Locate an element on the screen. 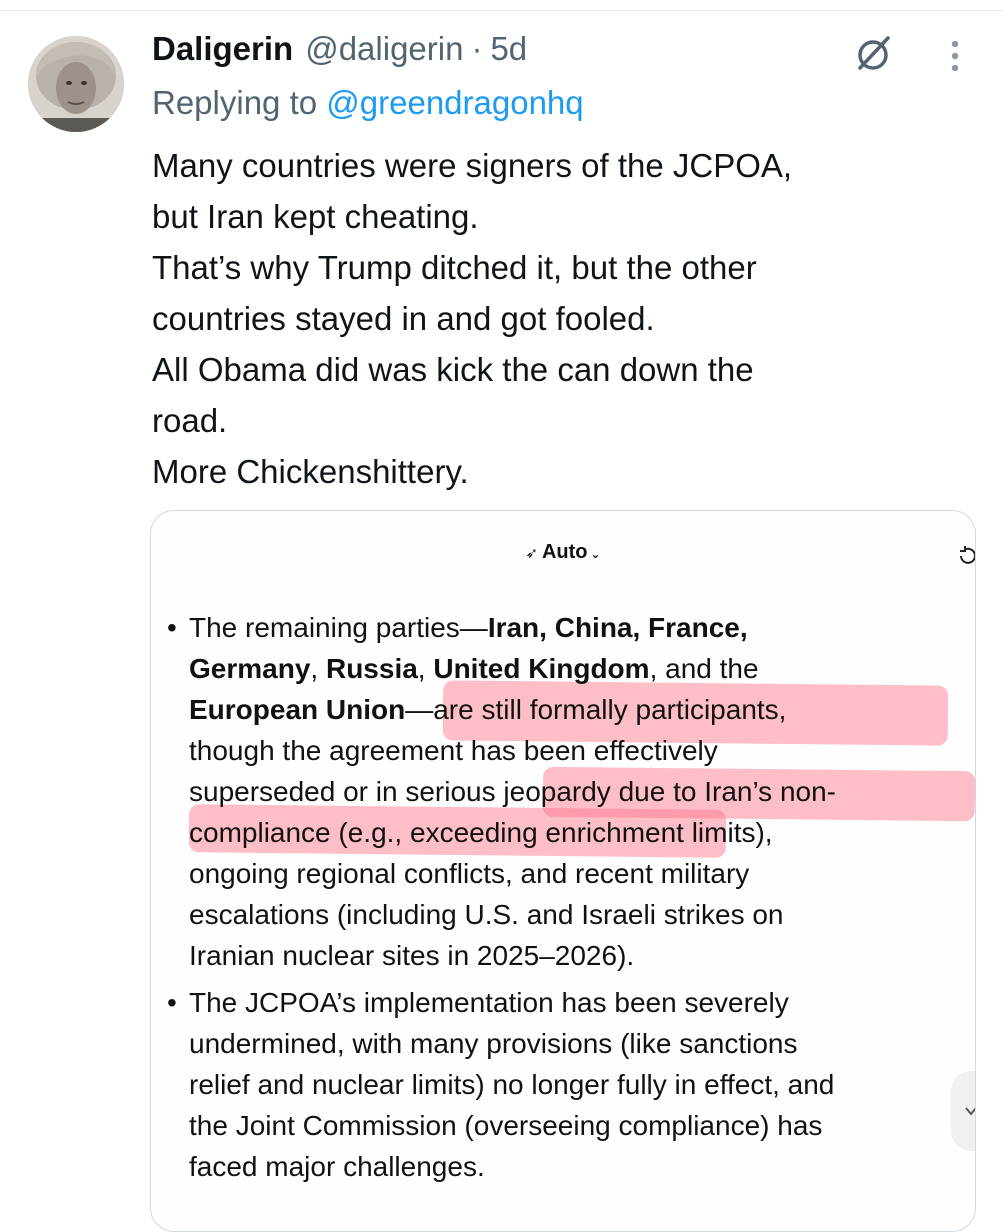 The height and width of the screenshot is (1232, 1003). tweet-text-line: countries stayed in and got fooled. is located at coordinates (403, 318).